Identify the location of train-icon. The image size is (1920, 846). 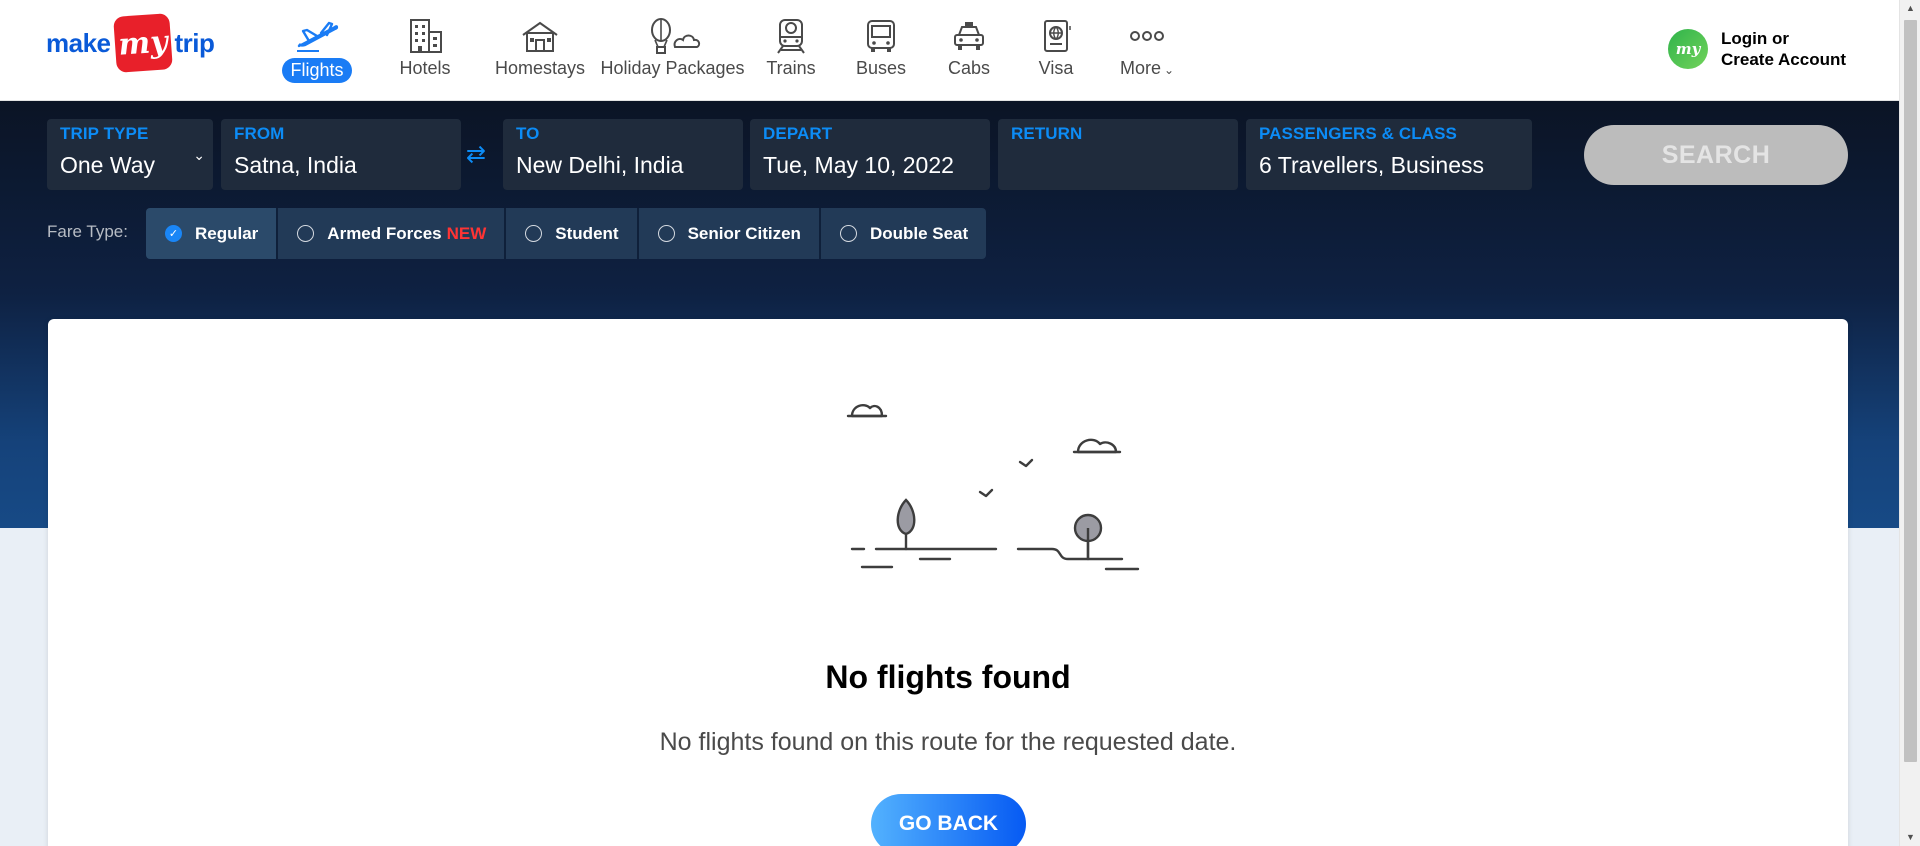
(791, 36).